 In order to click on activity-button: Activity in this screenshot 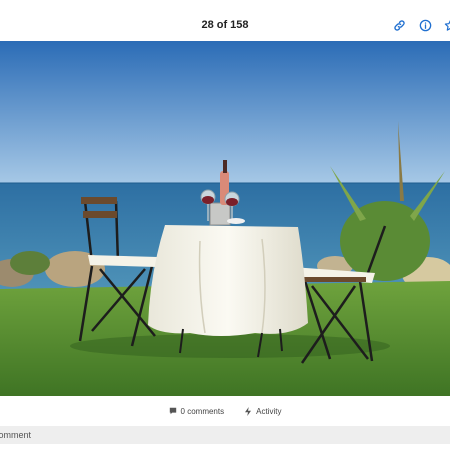, I will do `click(263, 411)`.